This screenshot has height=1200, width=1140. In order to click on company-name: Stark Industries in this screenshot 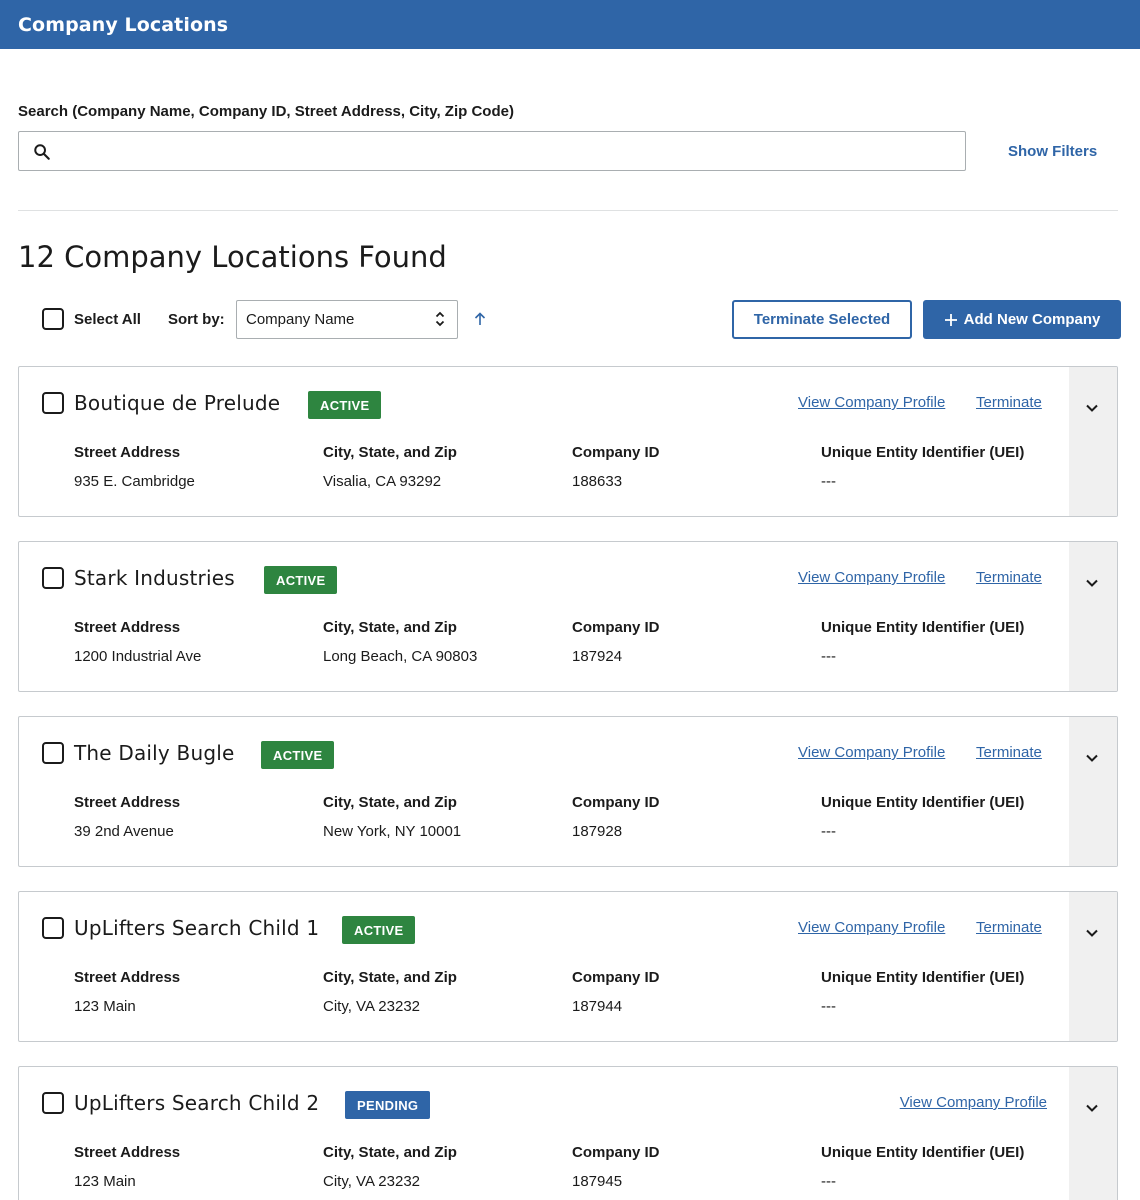, I will do `click(154, 578)`.